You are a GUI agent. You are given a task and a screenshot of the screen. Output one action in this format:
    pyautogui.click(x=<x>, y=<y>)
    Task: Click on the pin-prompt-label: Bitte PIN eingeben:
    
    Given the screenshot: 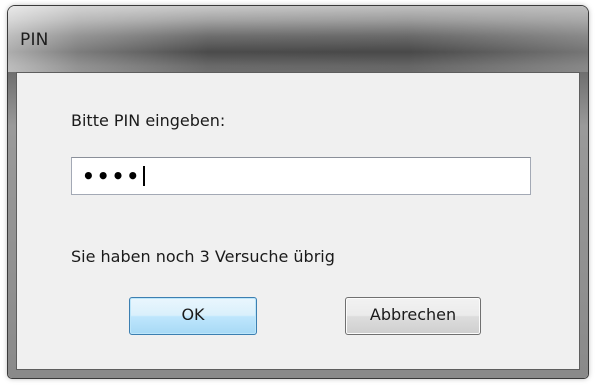 What is the action you would take?
    pyautogui.click(x=148, y=120)
    